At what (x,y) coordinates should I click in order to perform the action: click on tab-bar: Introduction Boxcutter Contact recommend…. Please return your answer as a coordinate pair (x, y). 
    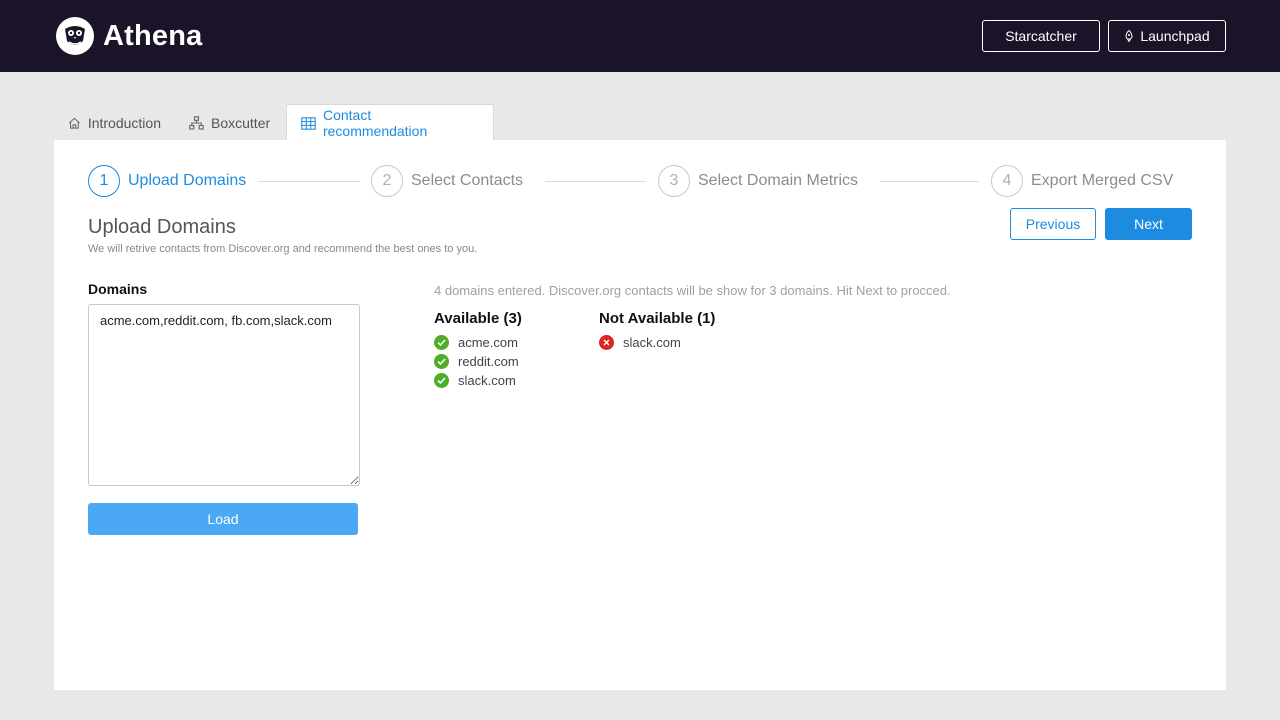
    Looking at the image, I should click on (274, 122).